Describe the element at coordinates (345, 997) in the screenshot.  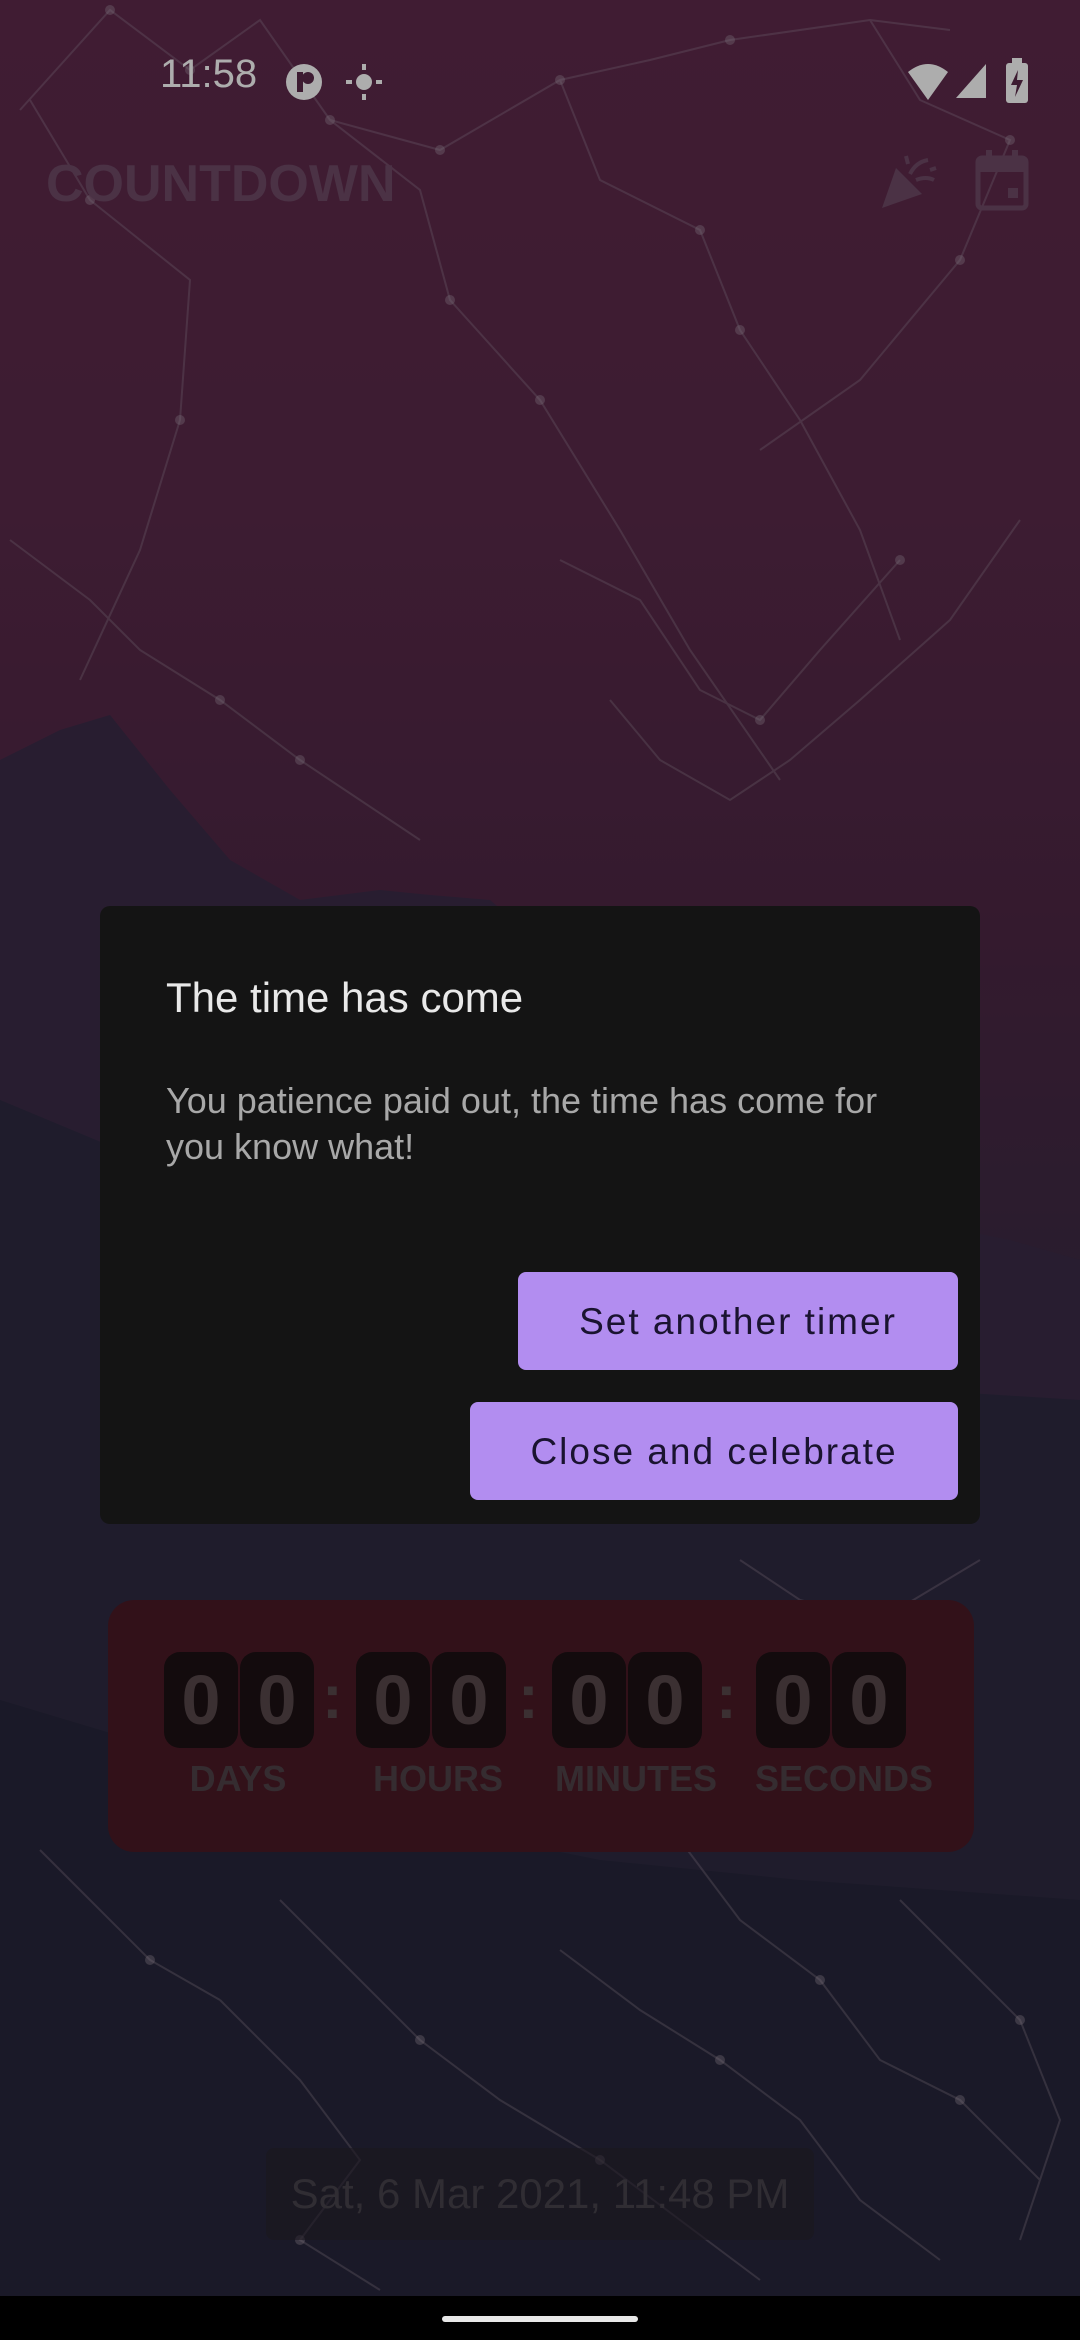
I see `dialog-title: The time has come` at that location.